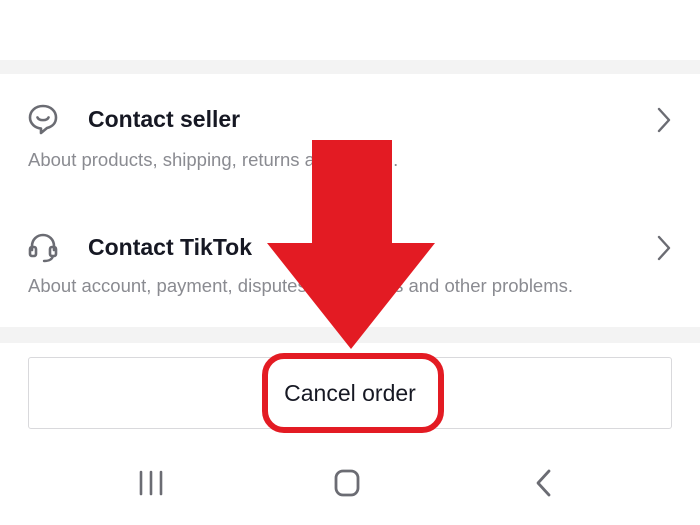 This screenshot has height=525, width=700. What do you see at coordinates (164, 119) in the screenshot?
I see `contact-seller-title: Contact seller` at bounding box center [164, 119].